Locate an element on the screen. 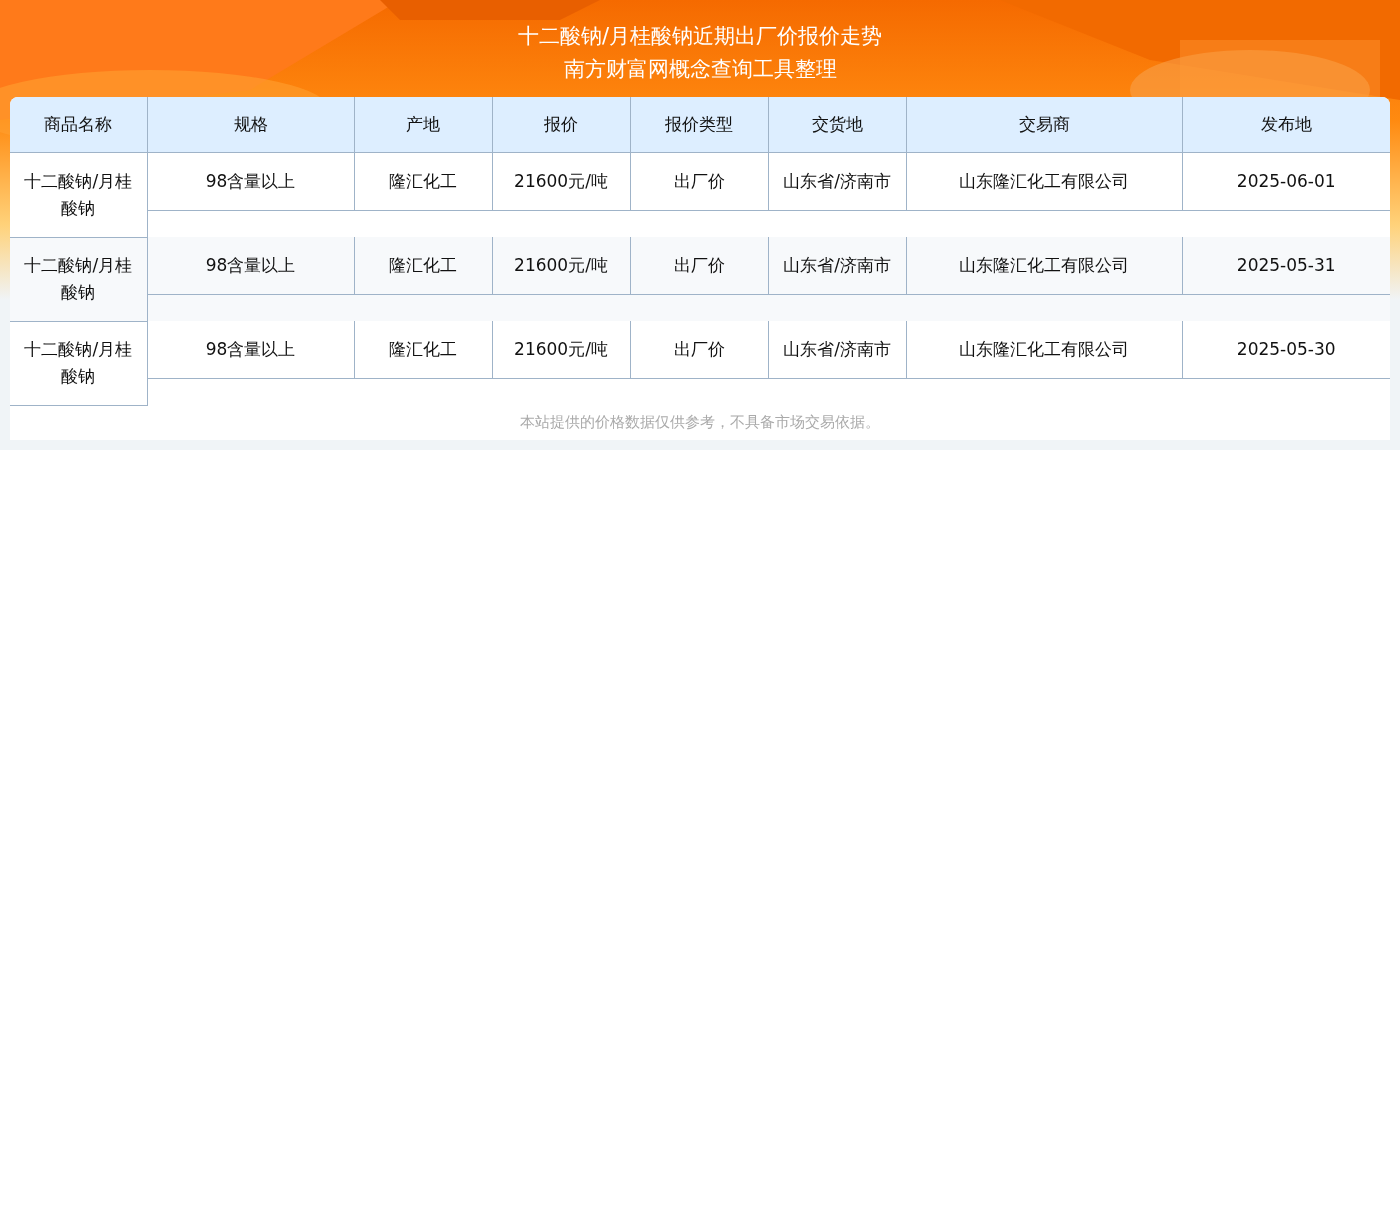 The image size is (1400, 1205). table-cell: 2025-05-31 is located at coordinates (1286, 266).